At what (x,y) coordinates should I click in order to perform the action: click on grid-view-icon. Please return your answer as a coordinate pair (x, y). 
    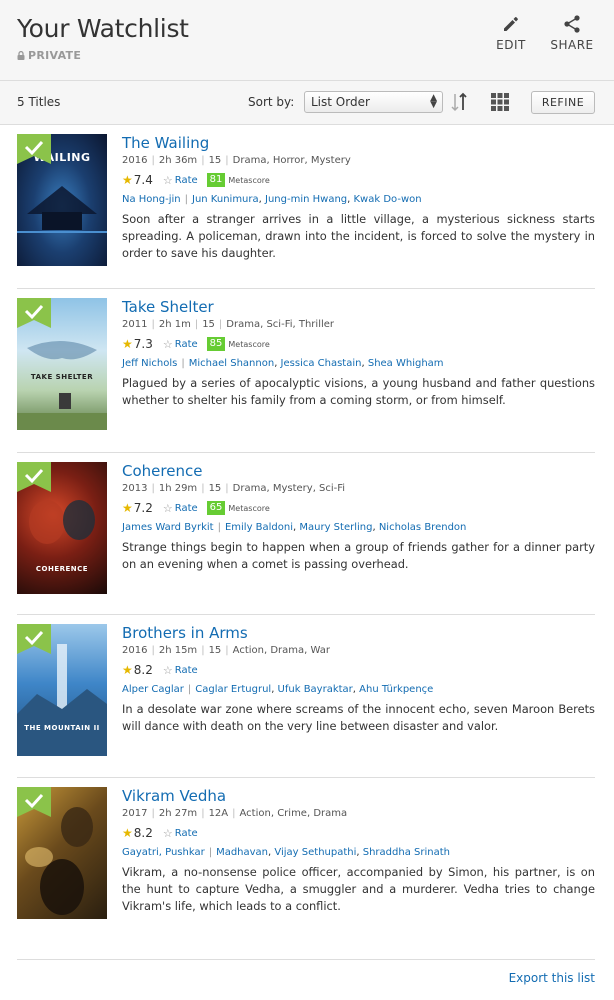
    Looking at the image, I should click on (500, 102).